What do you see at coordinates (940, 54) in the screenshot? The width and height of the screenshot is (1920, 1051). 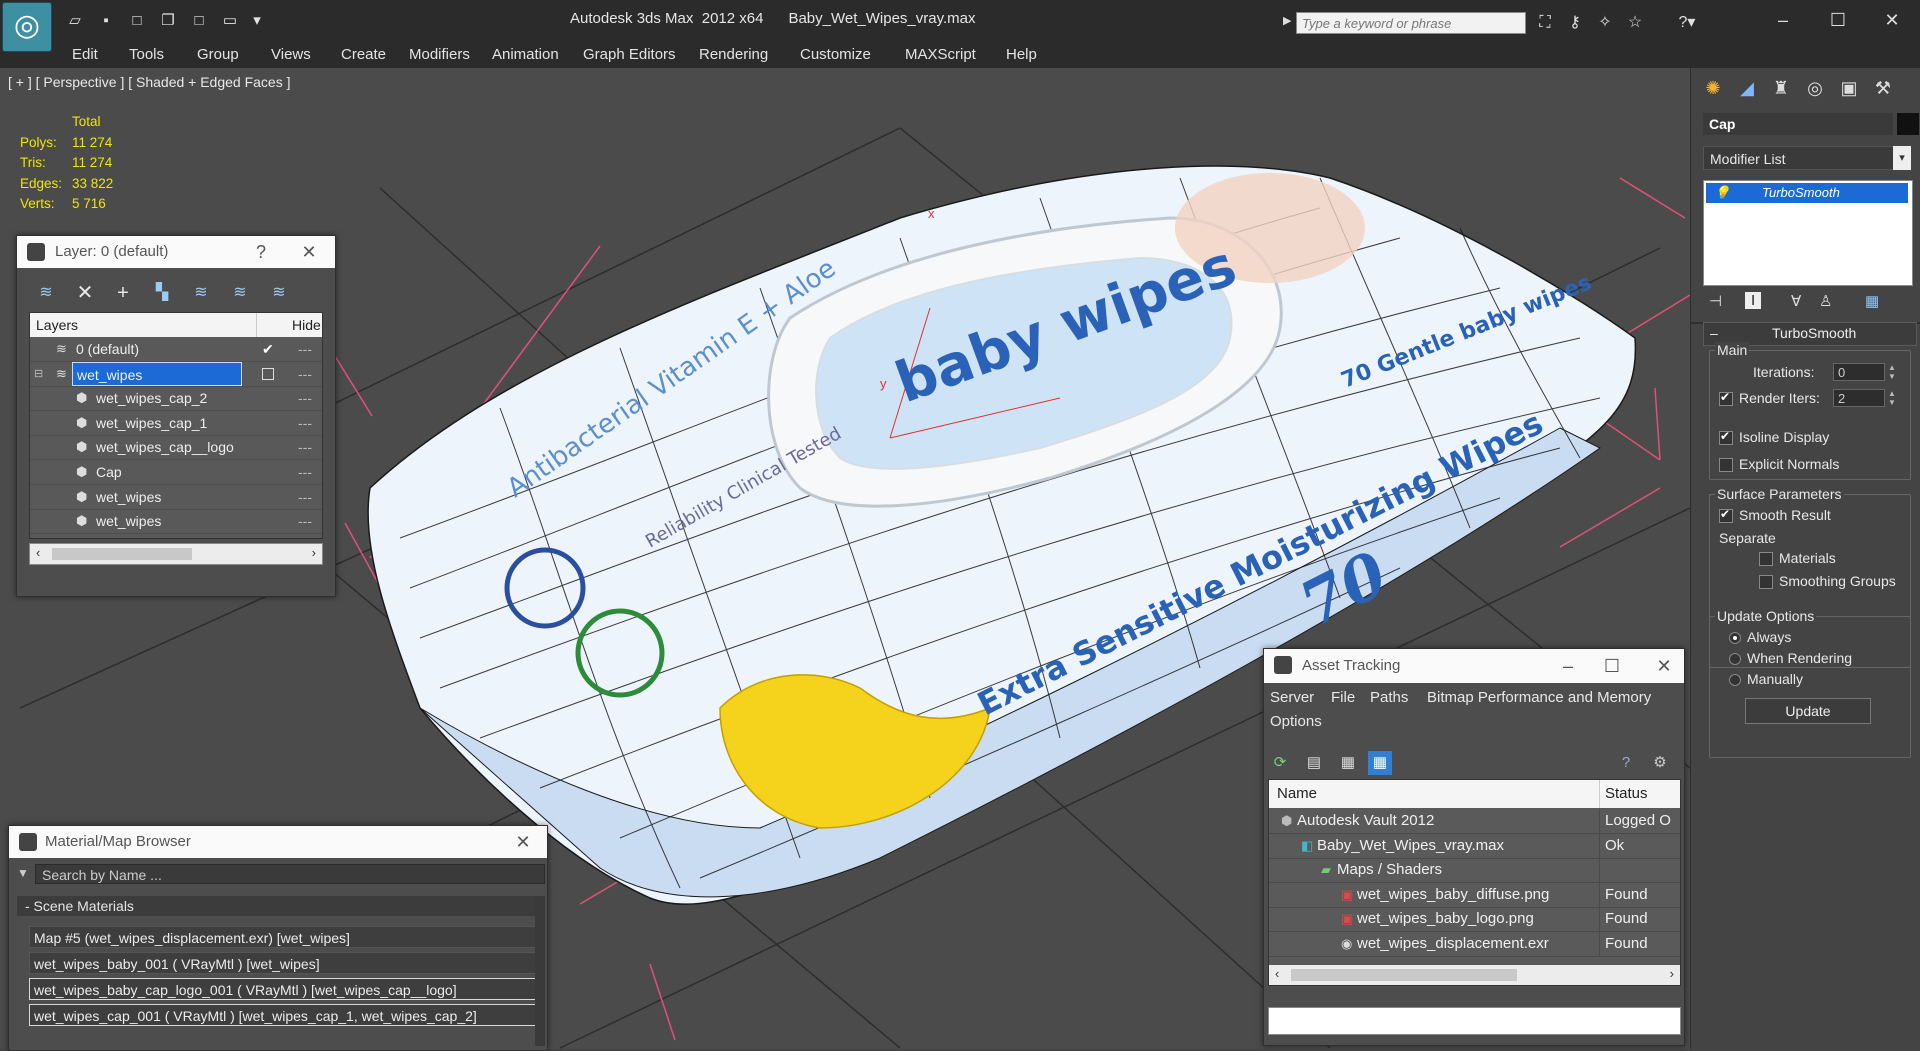 I see `menu-maxscript: MAXScript` at bounding box center [940, 54].